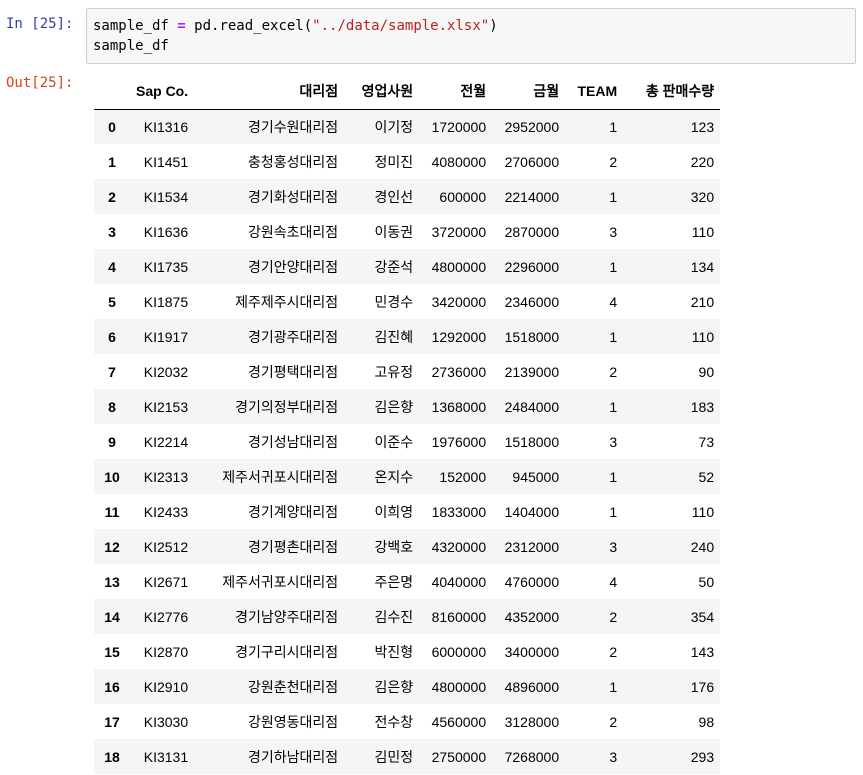  What do you see at coordinates (532, 756) in the screenshot?
I see `current-month-cell: 7268000` at bounding box center [532, 756].